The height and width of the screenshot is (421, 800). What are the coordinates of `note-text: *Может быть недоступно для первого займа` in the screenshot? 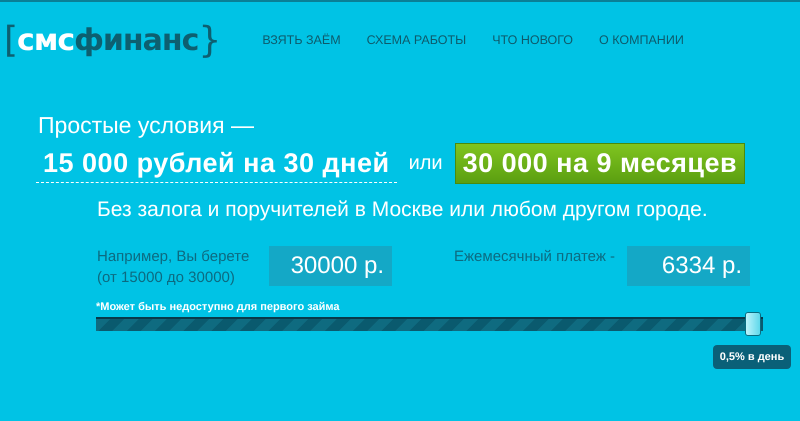 It's located at (218, 307).